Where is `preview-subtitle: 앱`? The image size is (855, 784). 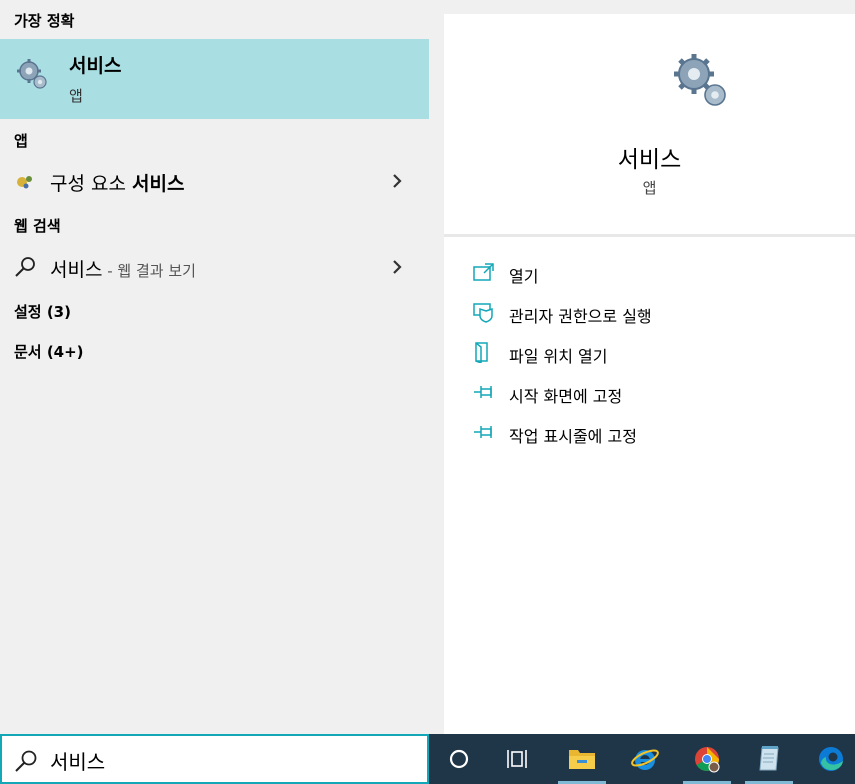
preview-subtitle: 앱 is located at coordinates (649, 188).